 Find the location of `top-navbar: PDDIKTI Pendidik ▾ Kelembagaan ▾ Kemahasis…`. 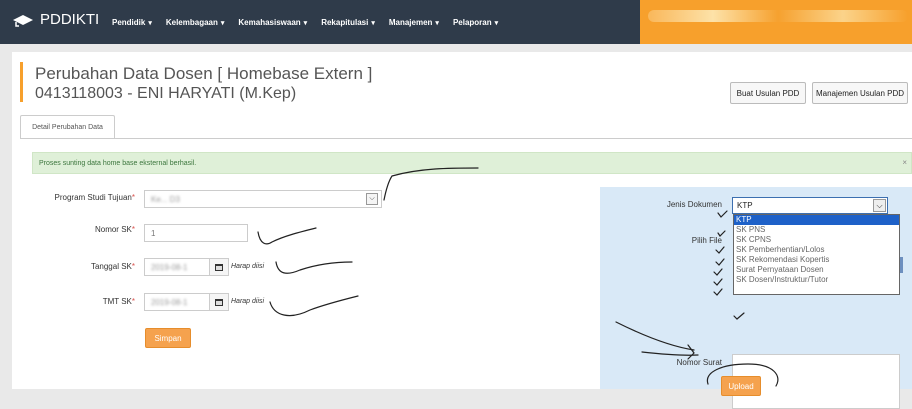

top-navbar: PDDIKTI Pendidik ▾ Kelembagaan ▾ Kemahasis… is located at coordinates (456, 22).